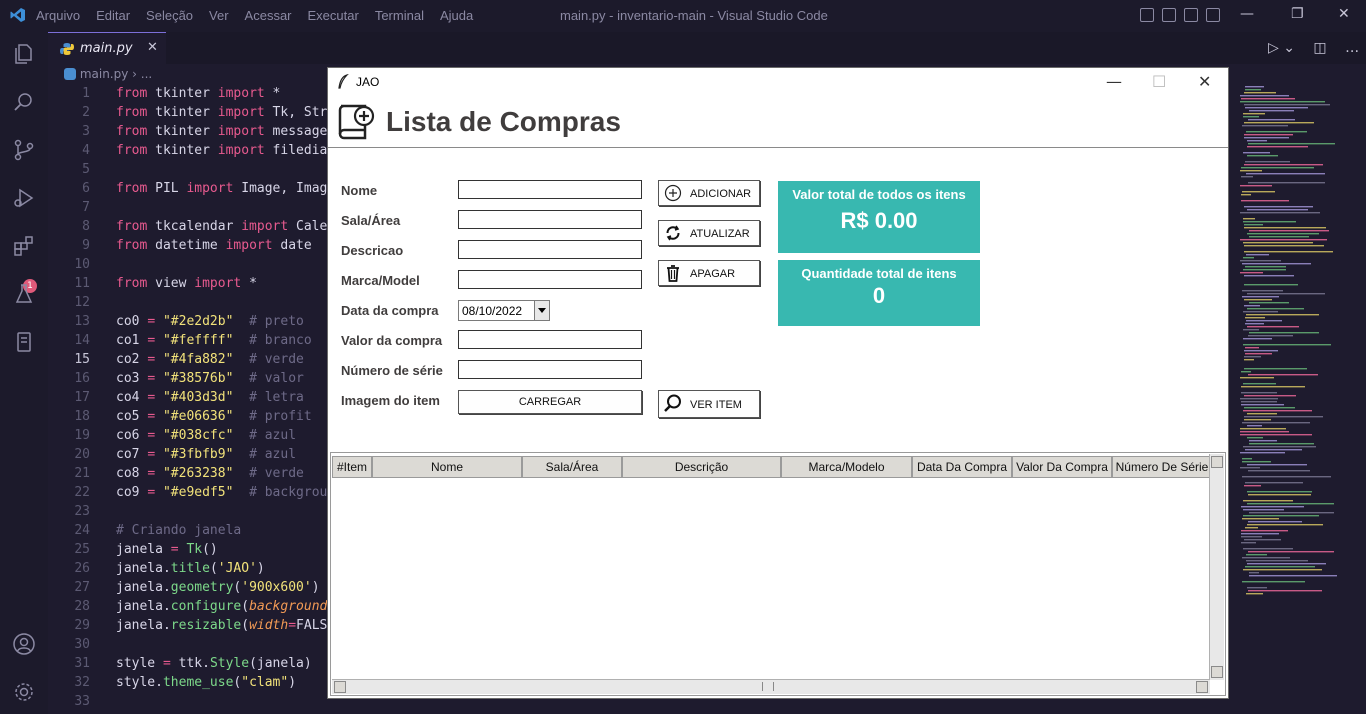 The image size is (1366, 714). What do you see at coordinates (82, 340) in the screenshot?
I see `line-number: 14` at bounding box center [82, 340].